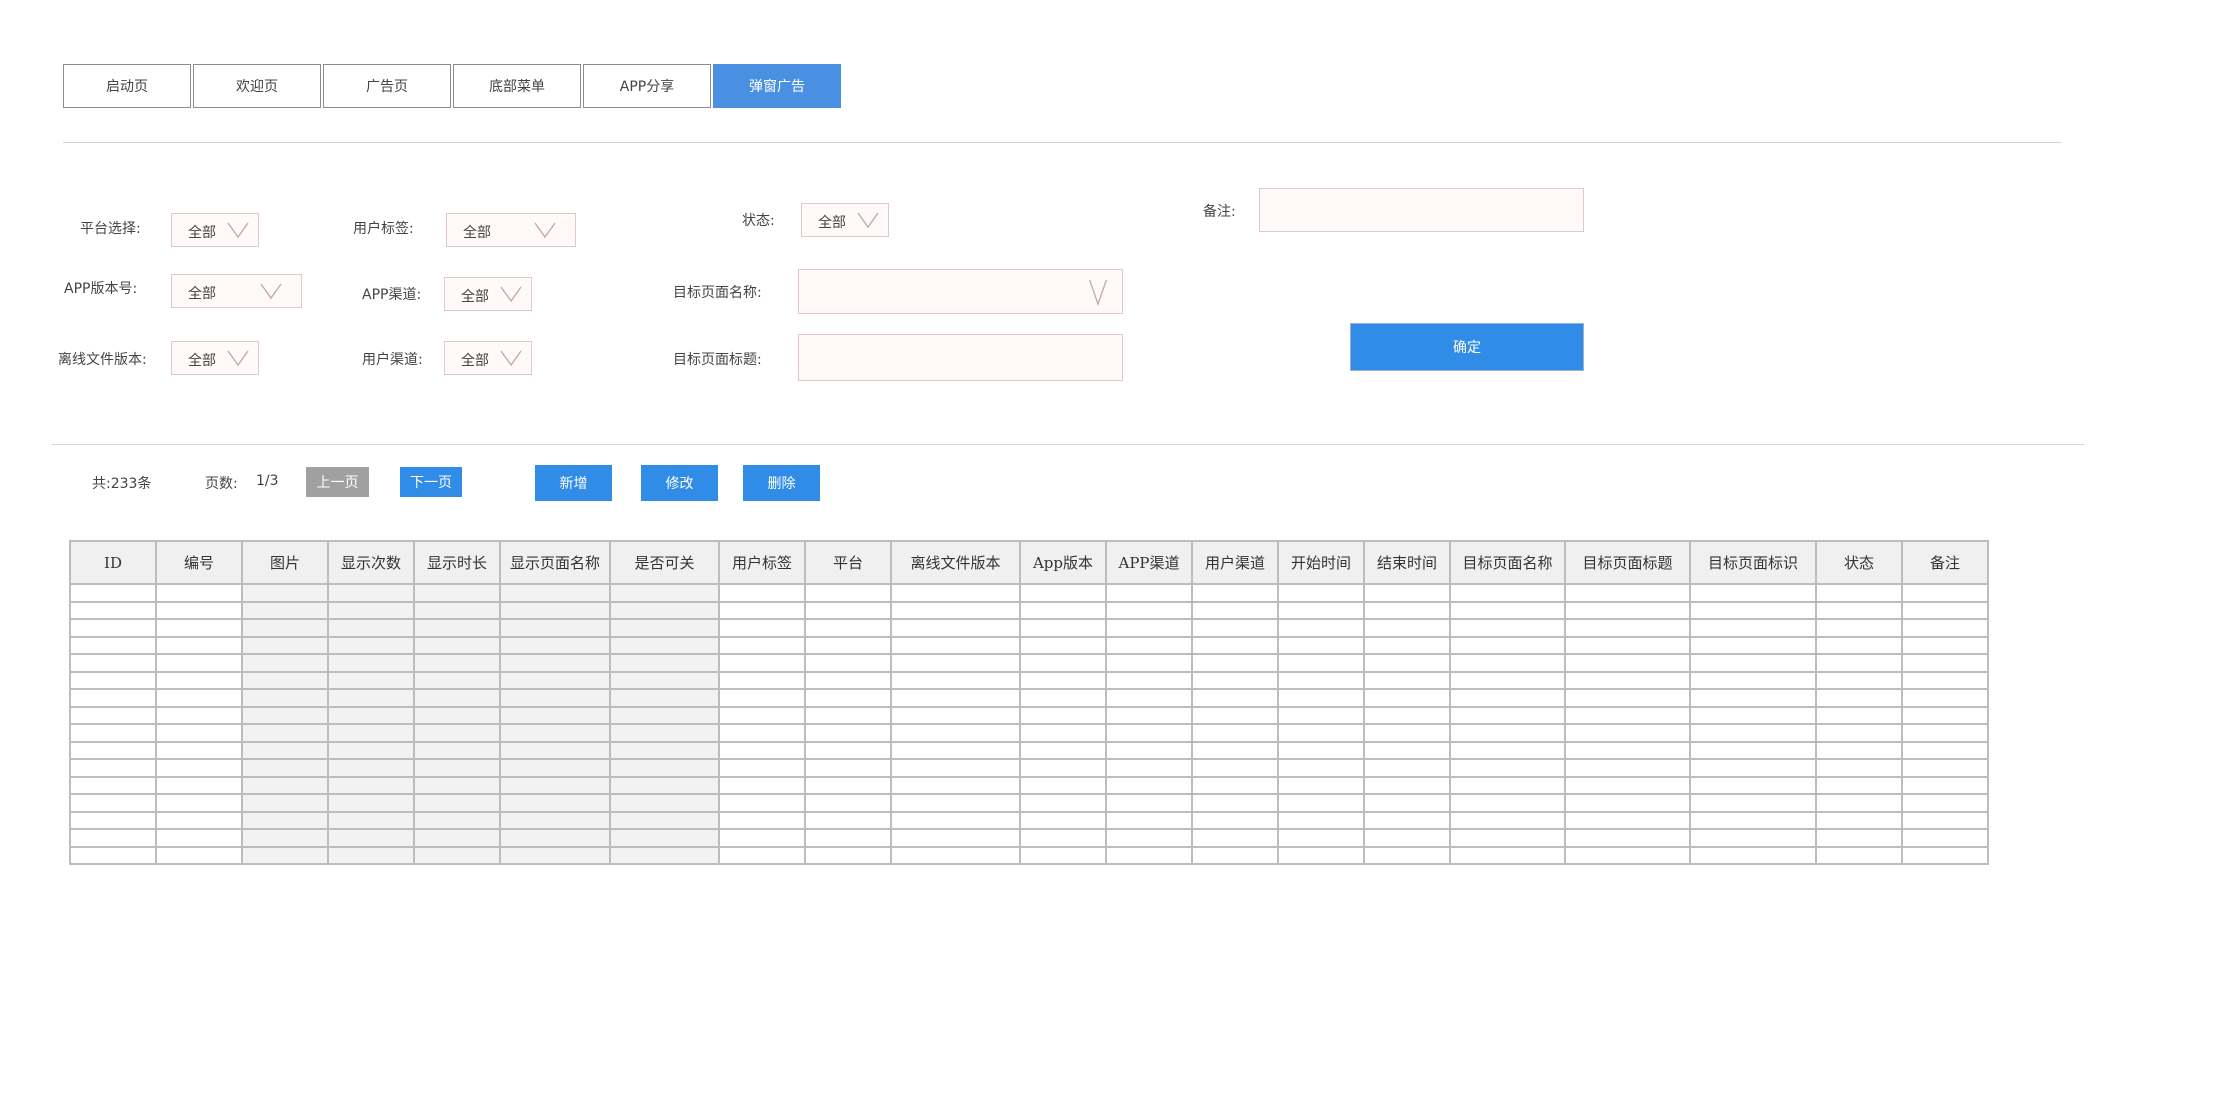 The image size is (2220, 1114). I want to click on user-tag-select: 全部, so click(511, 230).